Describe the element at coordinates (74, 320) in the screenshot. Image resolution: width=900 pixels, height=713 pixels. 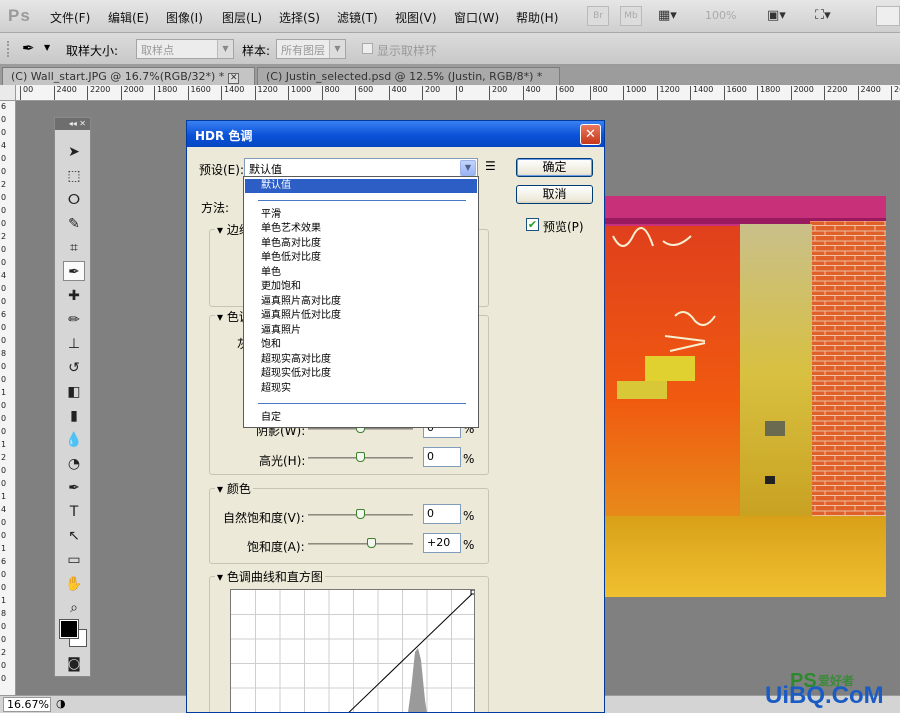
I see `brush-tool-icon: ✏` at that location.